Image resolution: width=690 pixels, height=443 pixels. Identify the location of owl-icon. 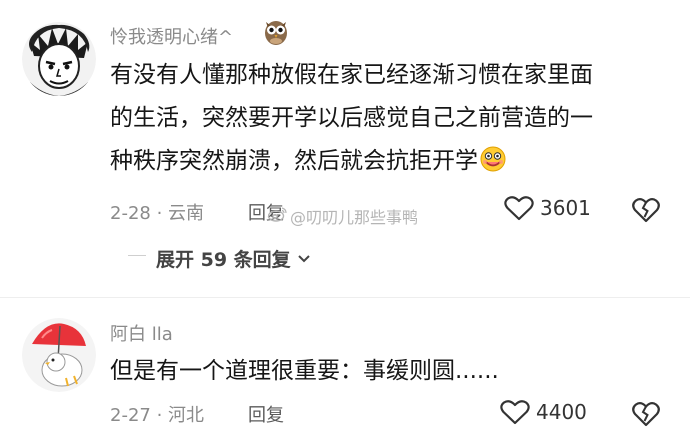
(276, 33).